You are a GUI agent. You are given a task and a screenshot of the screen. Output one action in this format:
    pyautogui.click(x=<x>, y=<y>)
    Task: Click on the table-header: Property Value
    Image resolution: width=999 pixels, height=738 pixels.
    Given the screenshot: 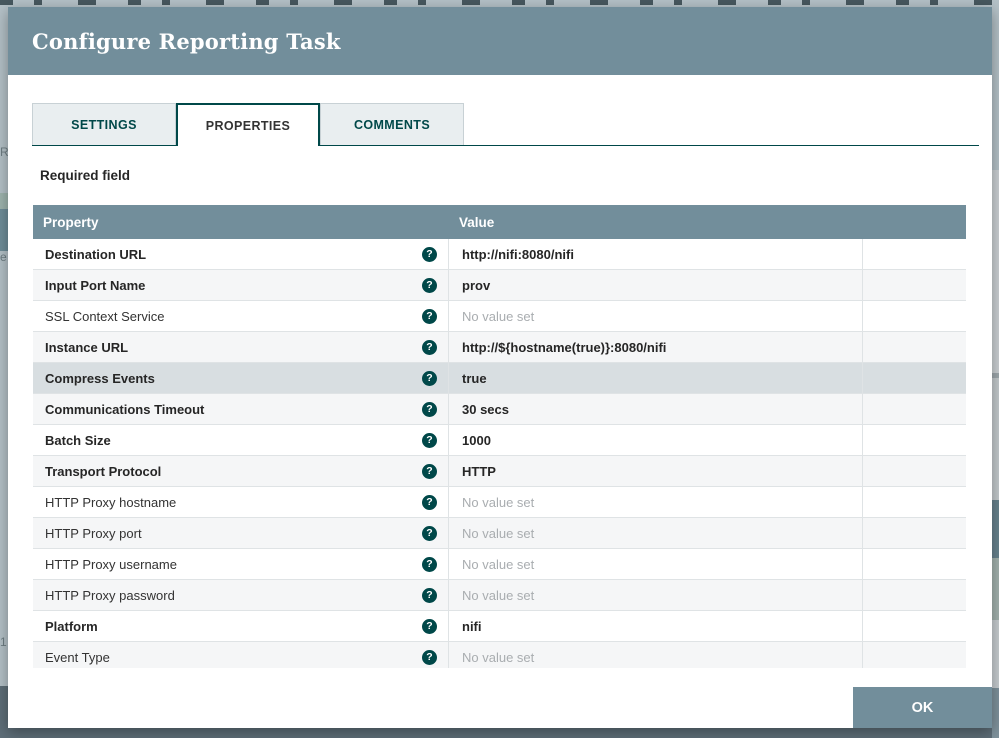 What is the action you would take?
    pyautogui.click(x=499, y=222)
    